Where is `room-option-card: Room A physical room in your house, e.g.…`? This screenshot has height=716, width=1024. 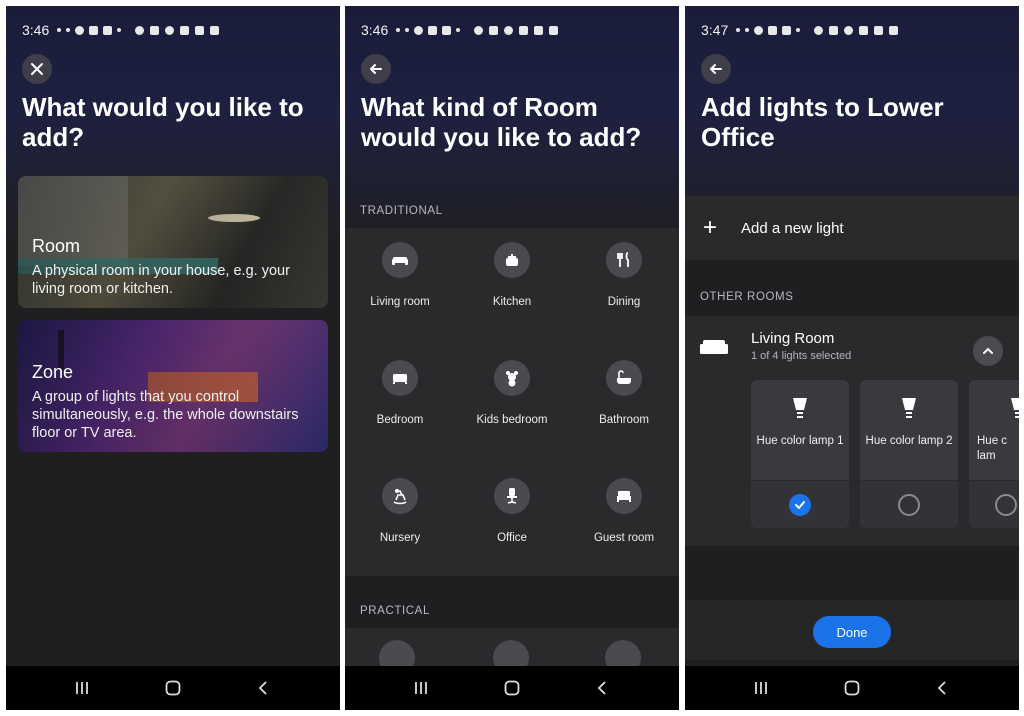
room-option-card: Room A physical room in your house, e.g.… is located at coordinates (173, 242).